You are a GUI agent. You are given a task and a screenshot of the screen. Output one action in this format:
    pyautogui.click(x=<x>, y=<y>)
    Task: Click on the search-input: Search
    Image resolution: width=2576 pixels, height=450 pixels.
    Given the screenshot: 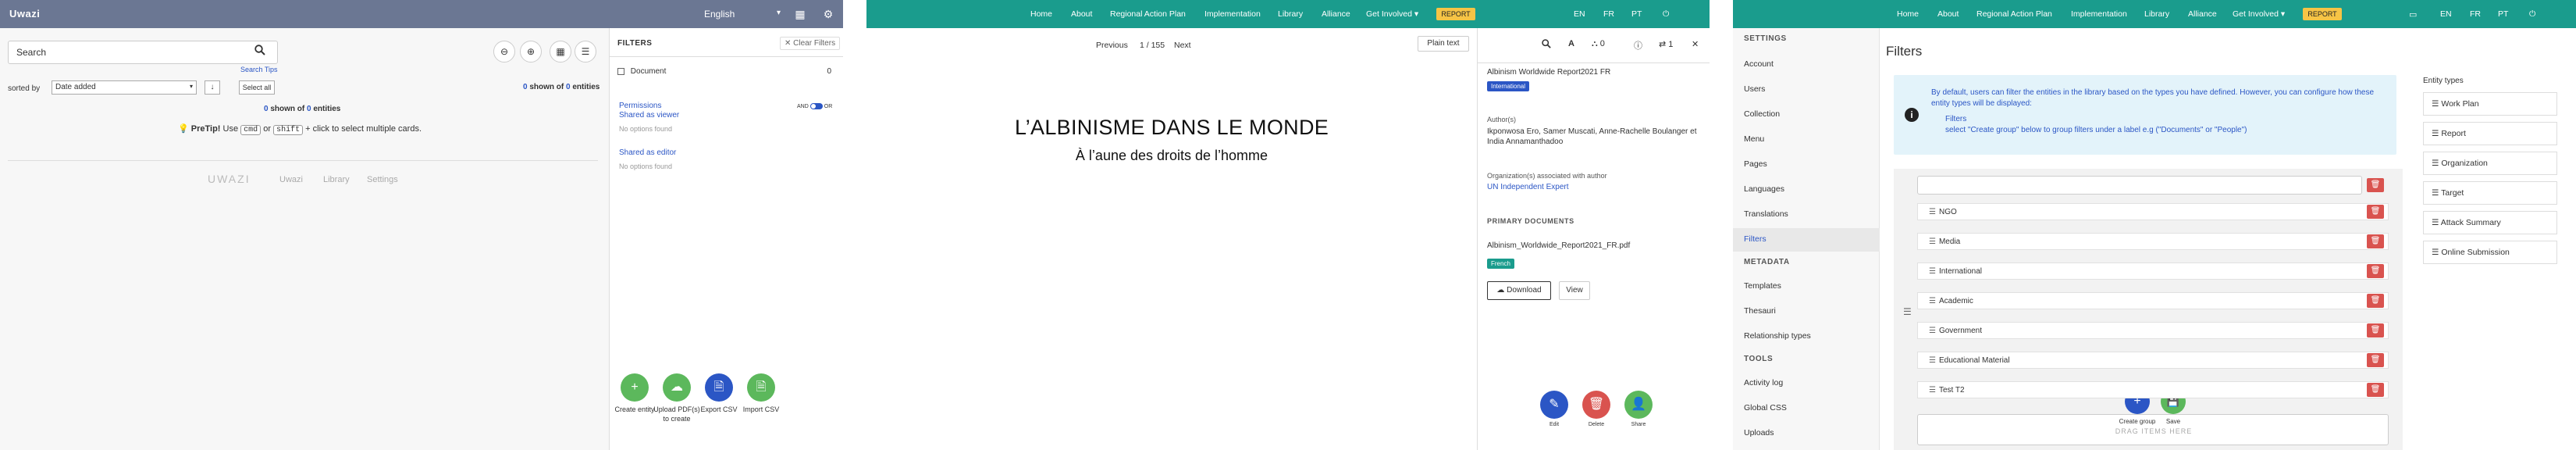 What is the action you would take?
    pyautogui.click(x=143, y=52)
    